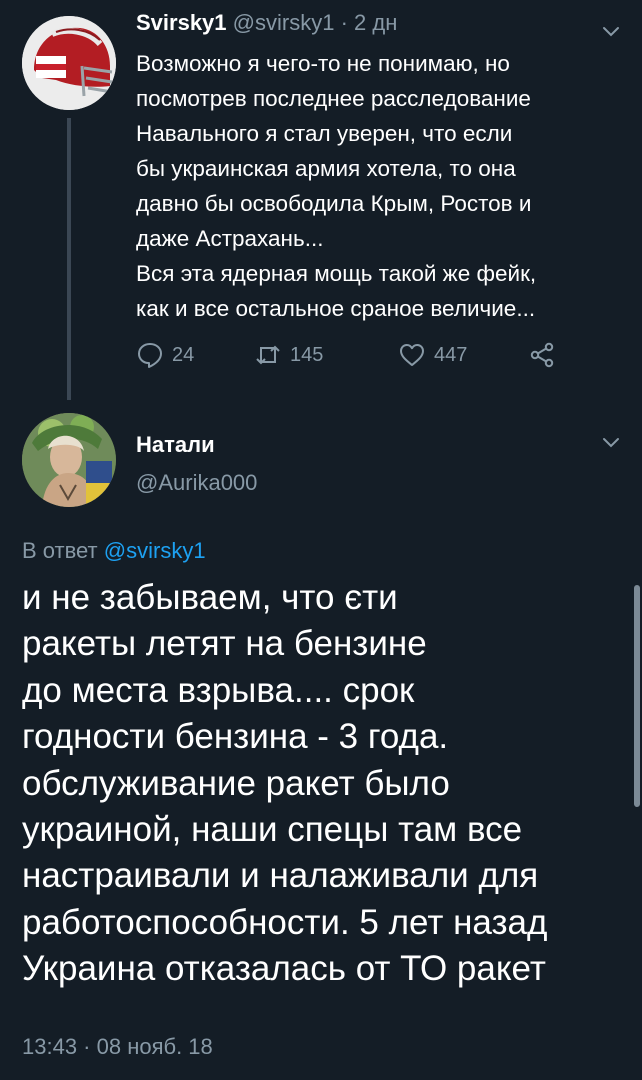 This screenshot has height=1080, width=642. Describe the element at coordinates (183, 354) in the screenshot. I see `reply-count: 24` at that location.